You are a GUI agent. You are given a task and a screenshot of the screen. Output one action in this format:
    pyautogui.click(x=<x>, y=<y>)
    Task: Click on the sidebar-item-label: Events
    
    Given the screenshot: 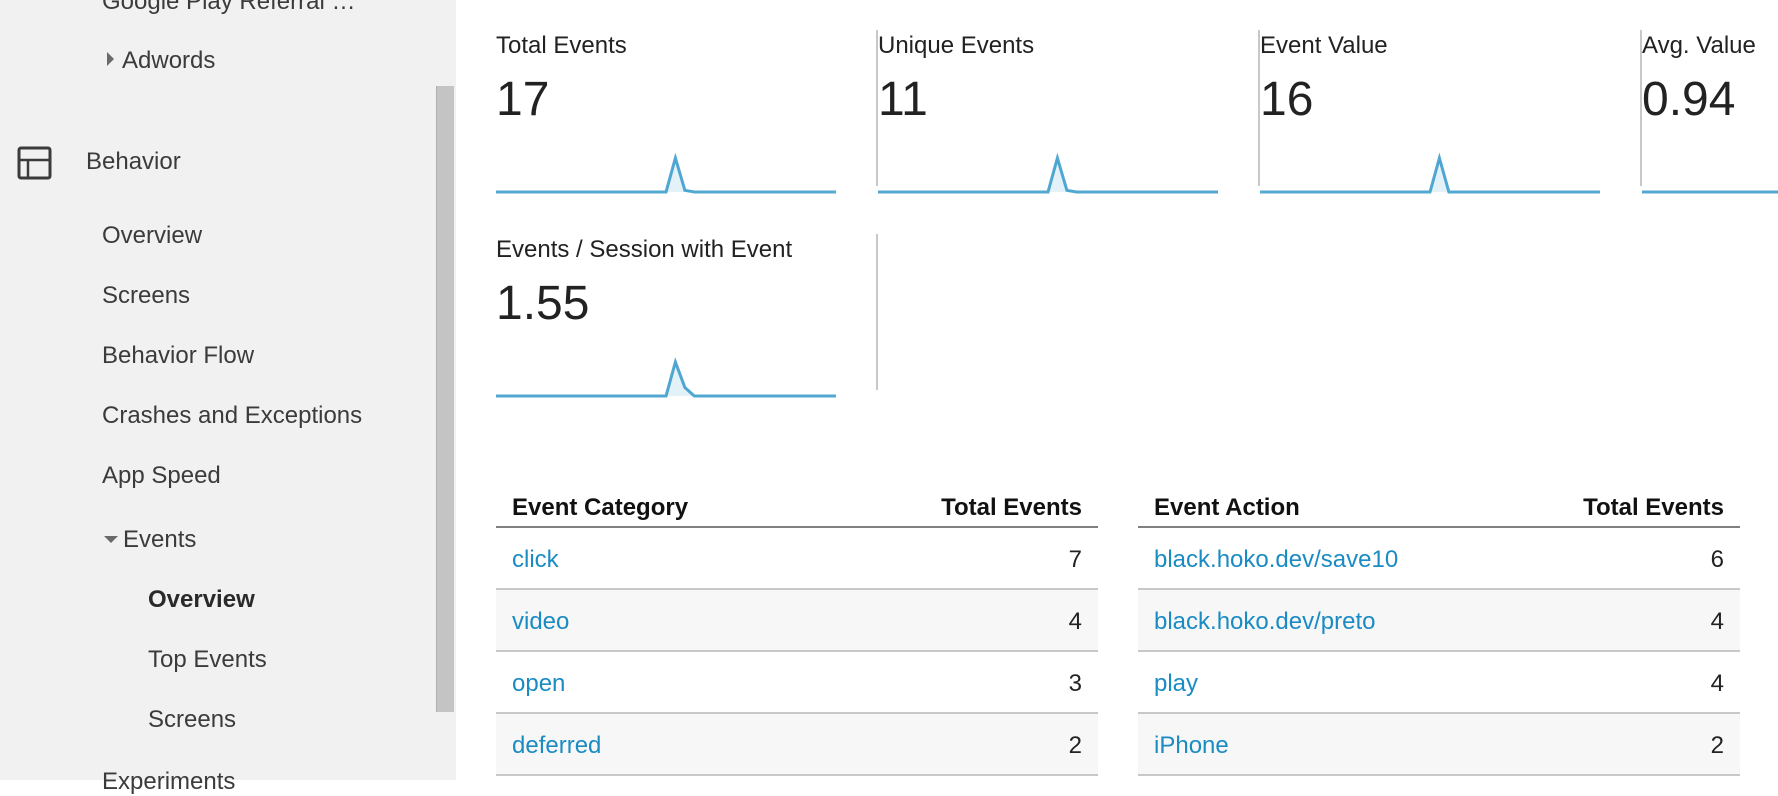 What is the action you would take?
    pyautogui.click(x=160, y=539)
    